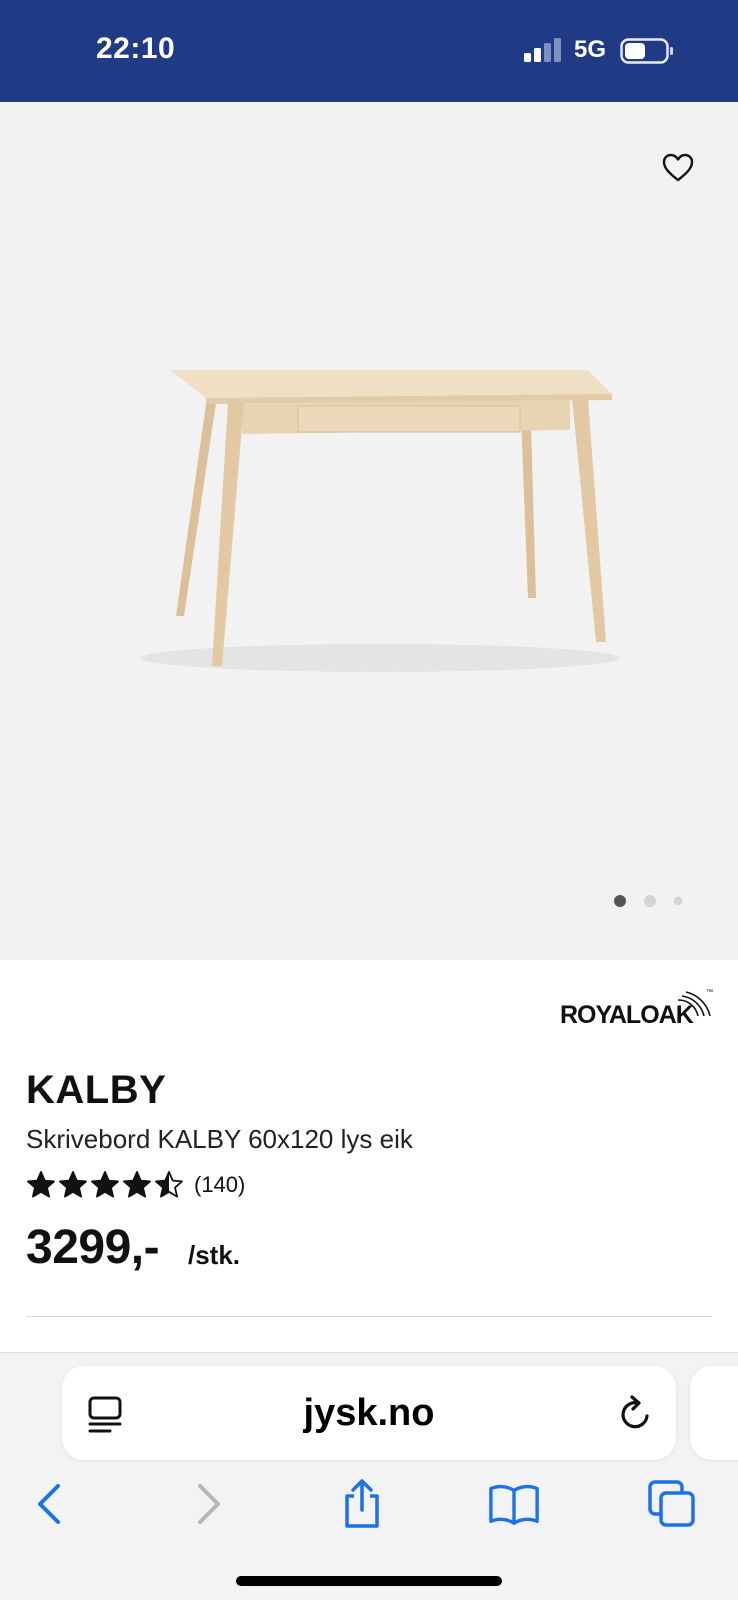 The image size is (738, 1600). Describe the element at coordinates (208, 1504) in the screenshot. I see `forward-icon` at that location.